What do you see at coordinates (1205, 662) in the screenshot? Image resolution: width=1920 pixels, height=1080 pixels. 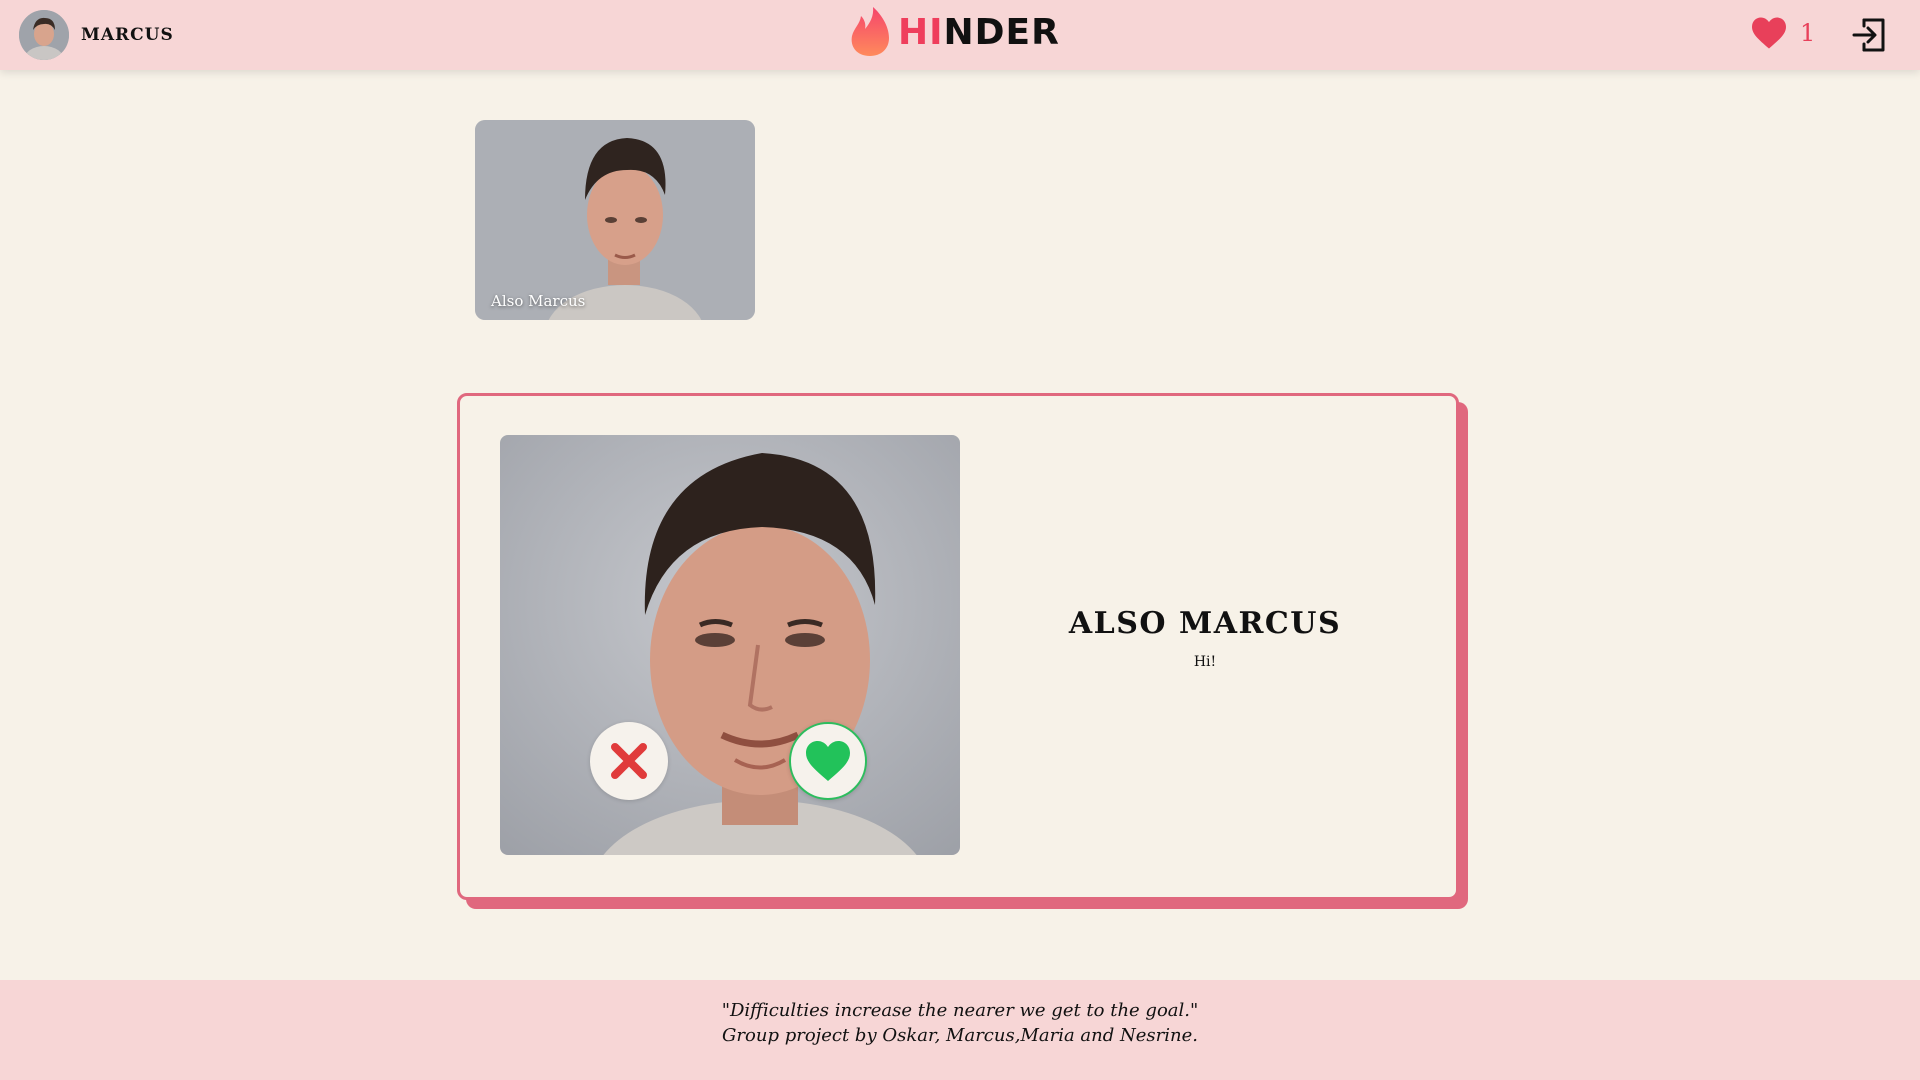 I see `profile-bio: Hi!` at bounding box center [1205, 662].